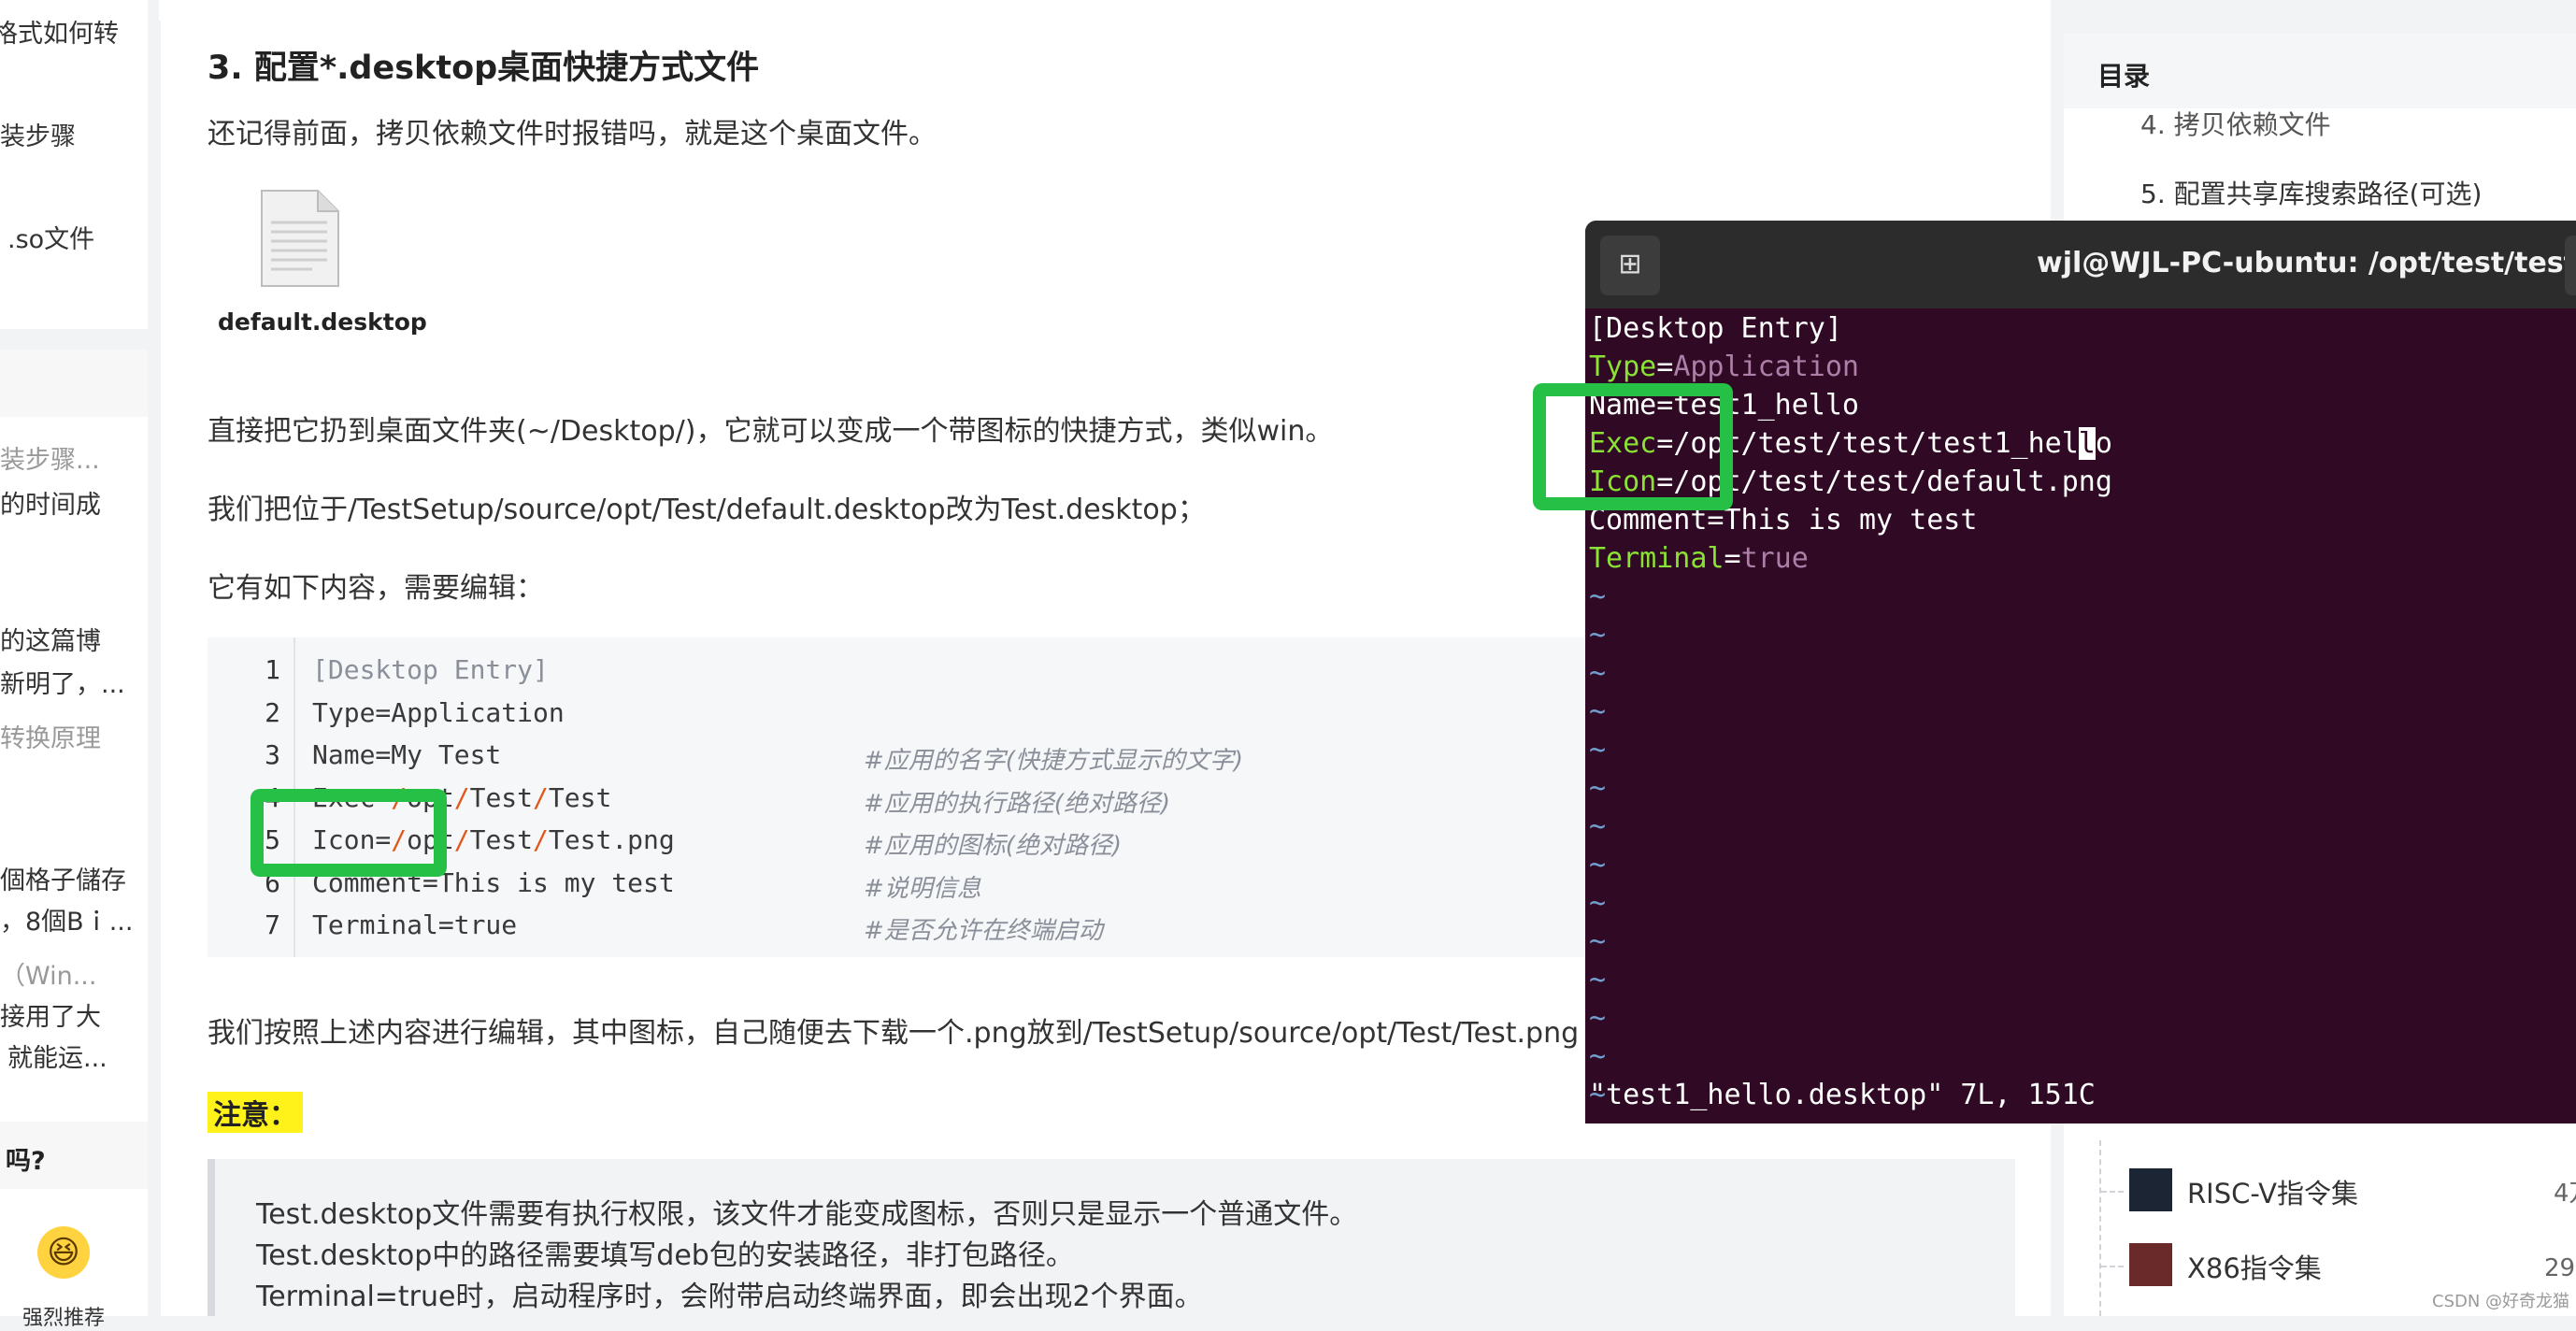 The width and height of the screenshot is (2576, 1331). Describe the element at coordinates (63, 878) in the screenshot. I see `sidebar-item: 個格子儲存` at that location.